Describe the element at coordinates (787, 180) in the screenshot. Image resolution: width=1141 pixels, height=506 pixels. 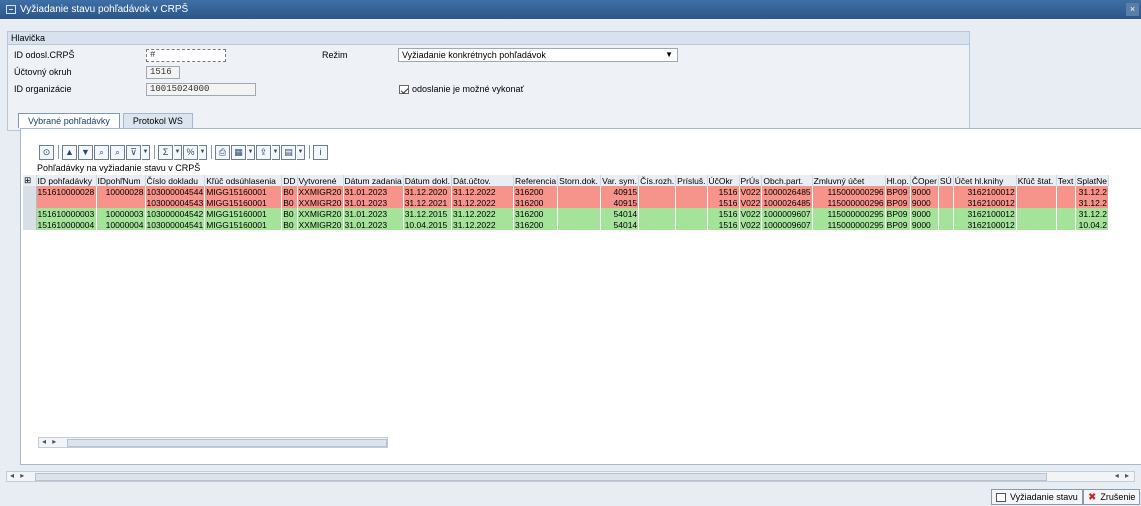
I see `column-header: Obch.part.` at that location.